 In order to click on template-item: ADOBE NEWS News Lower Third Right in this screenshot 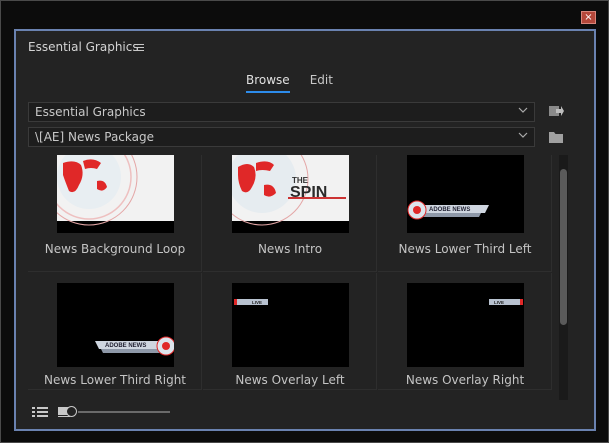, I will do `click(115, 331)`.